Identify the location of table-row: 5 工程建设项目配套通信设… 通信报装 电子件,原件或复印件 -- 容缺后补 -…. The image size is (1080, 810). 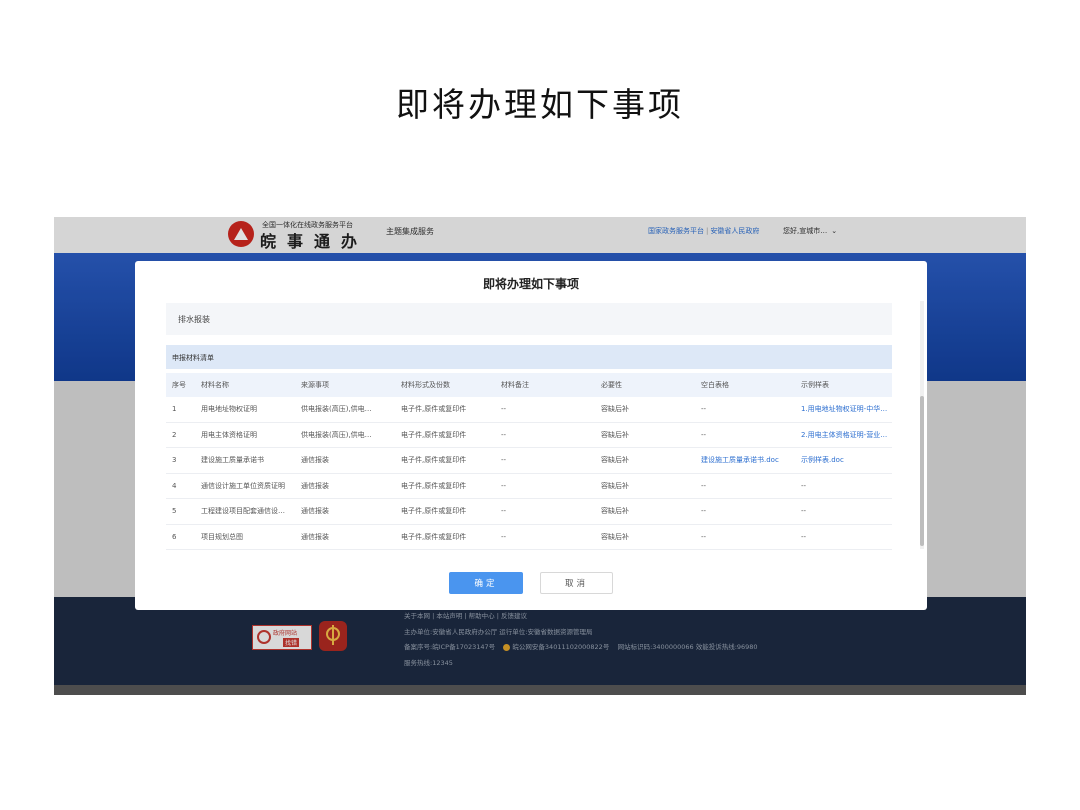
(529, 511).